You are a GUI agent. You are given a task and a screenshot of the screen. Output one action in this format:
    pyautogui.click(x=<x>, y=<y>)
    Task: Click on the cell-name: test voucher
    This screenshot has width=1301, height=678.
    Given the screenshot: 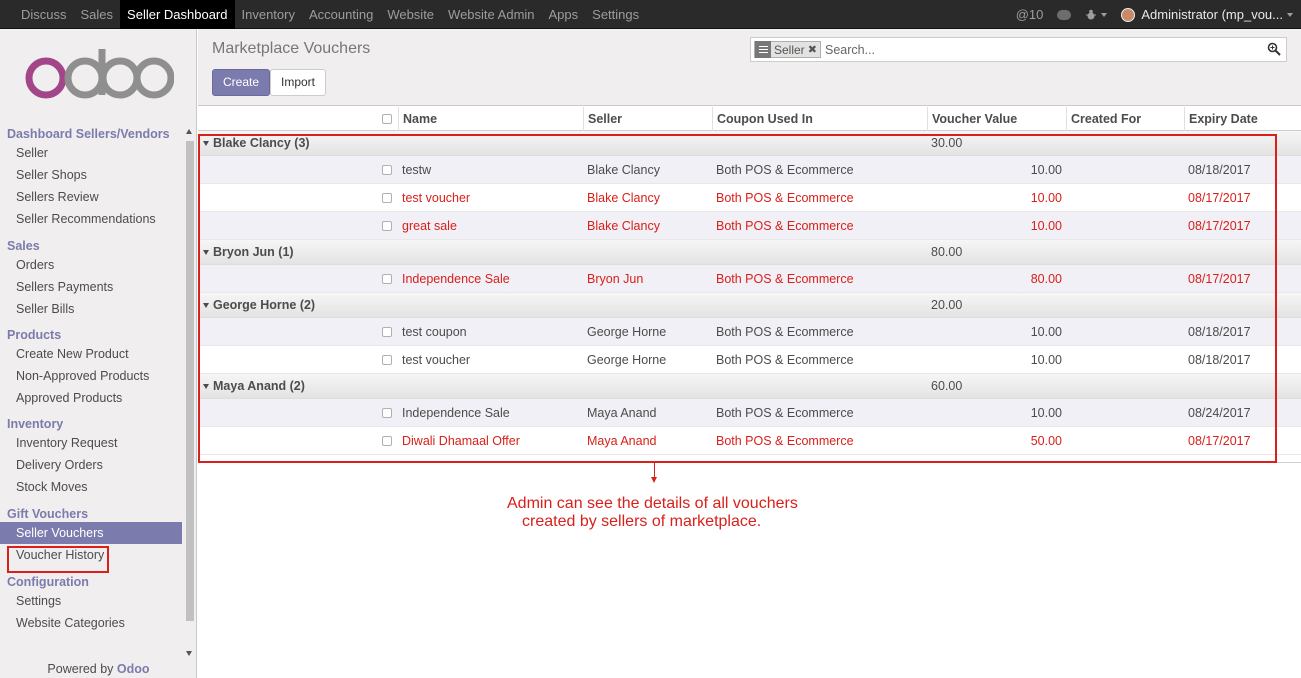 What is the action you would take?
    pyautogui.click(x=436, y=360)
    